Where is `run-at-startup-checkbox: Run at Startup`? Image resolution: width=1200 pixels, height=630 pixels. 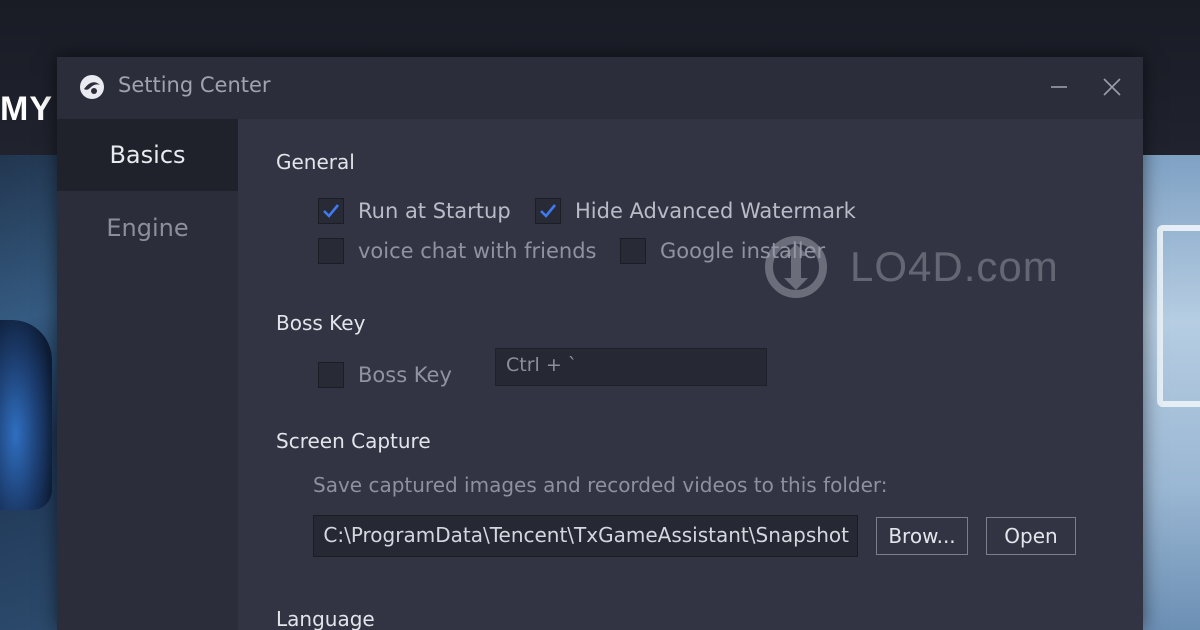 run-at-startup-checkbox: Run at Startup is located at coordinates (414, 211).